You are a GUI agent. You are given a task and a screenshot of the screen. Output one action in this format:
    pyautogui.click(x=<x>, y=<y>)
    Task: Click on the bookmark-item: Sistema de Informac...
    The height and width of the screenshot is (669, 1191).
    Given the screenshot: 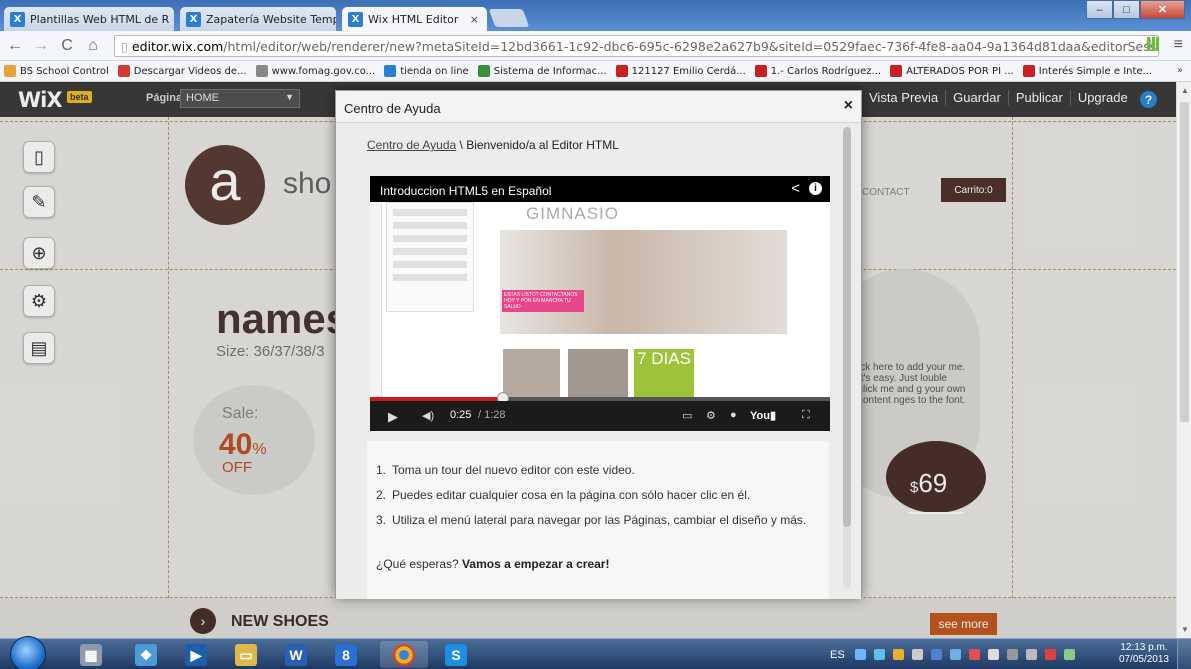 What is the action you would take?
    pyautogui.click(x=542, y=71)
    